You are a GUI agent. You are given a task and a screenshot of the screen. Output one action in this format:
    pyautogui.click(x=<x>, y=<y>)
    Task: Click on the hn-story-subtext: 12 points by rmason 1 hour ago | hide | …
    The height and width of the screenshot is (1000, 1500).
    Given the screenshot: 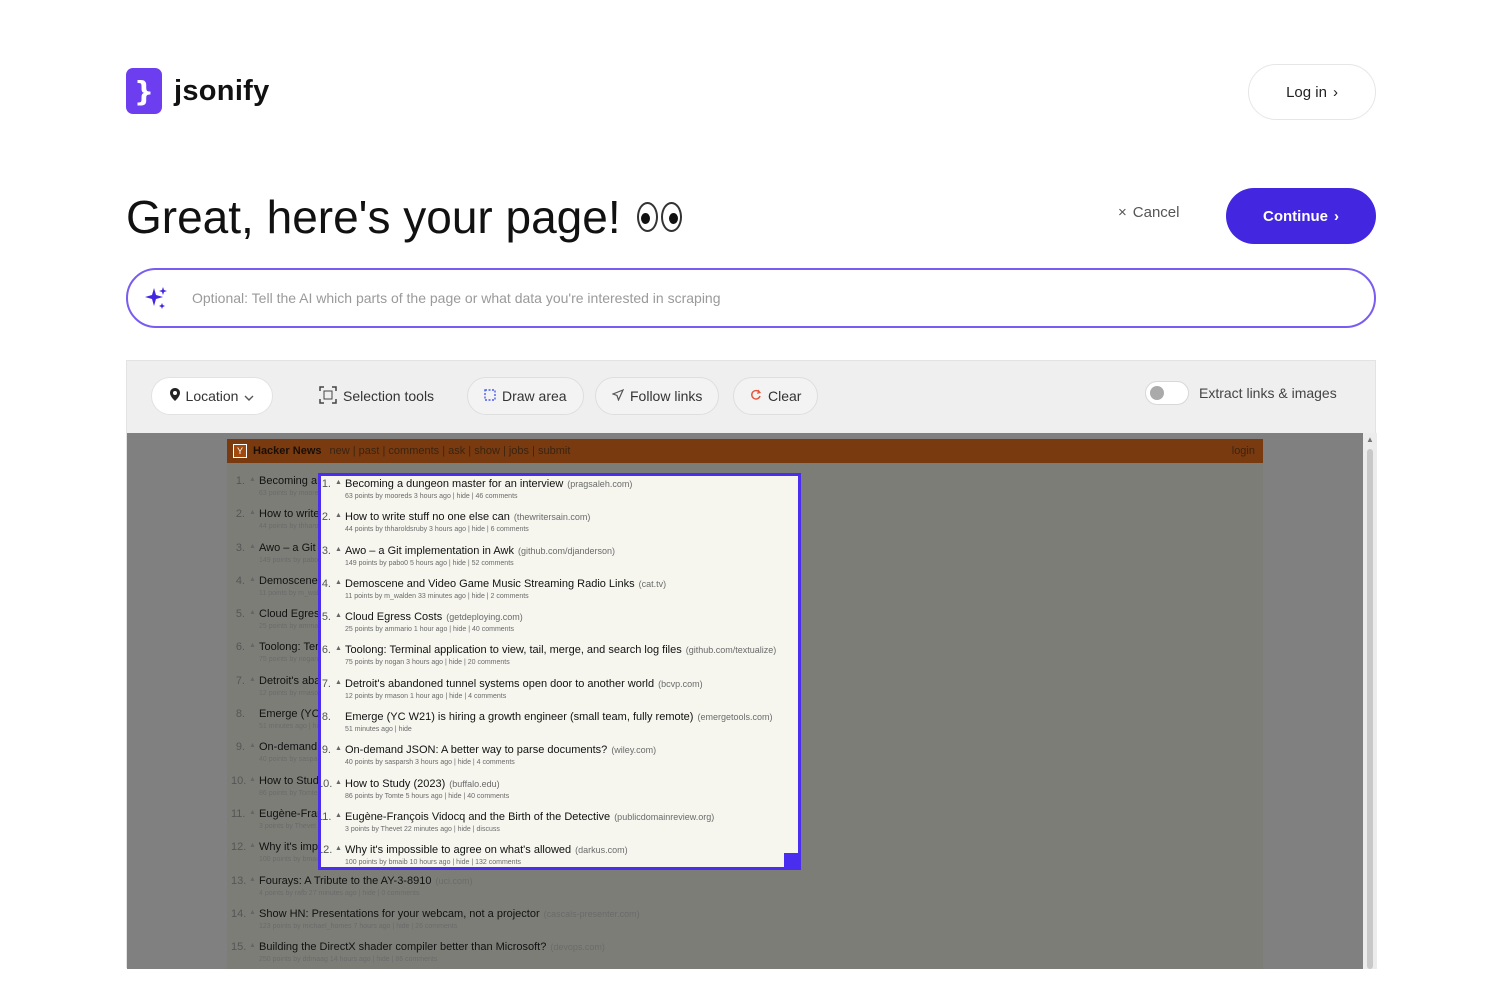 What is the action you would take?
    pyautogui.click(x=426, y=696)
    